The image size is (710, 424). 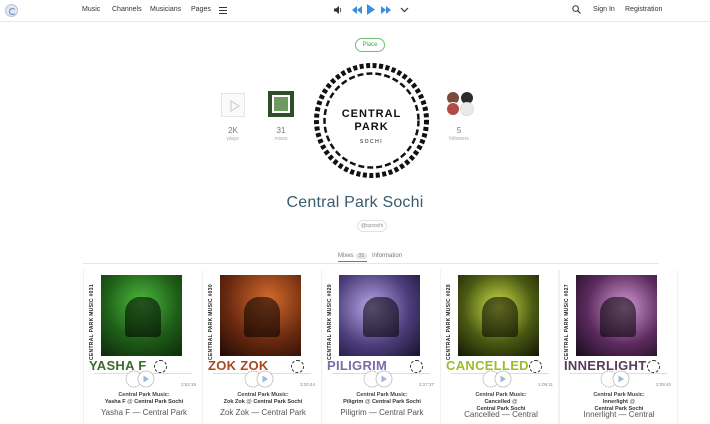 What do you see at coordinates (382, 412) in the screenshot?
I see `mix-title-link: Piligrim — Central Park` at bounding box center [382, 412].